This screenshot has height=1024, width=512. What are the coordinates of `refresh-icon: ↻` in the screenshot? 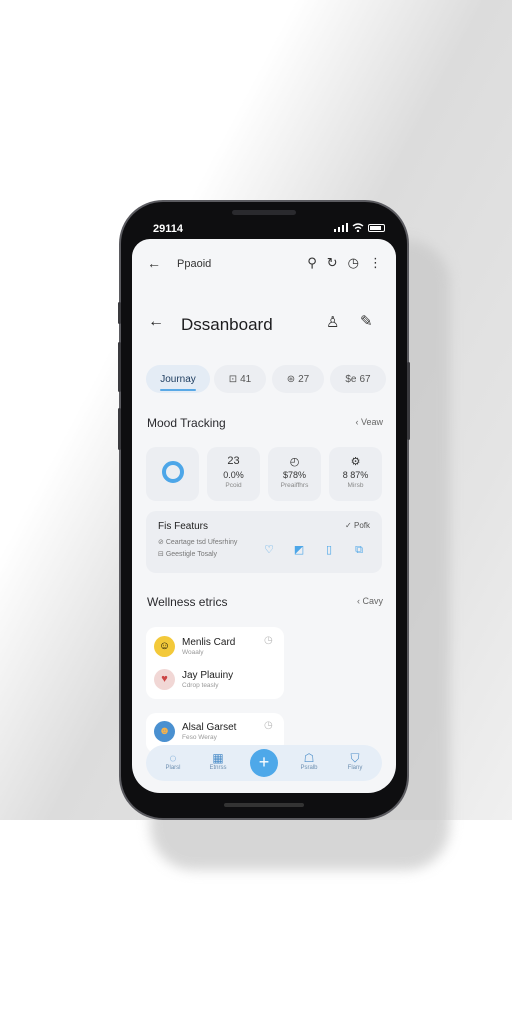 It's located at (332, 263).